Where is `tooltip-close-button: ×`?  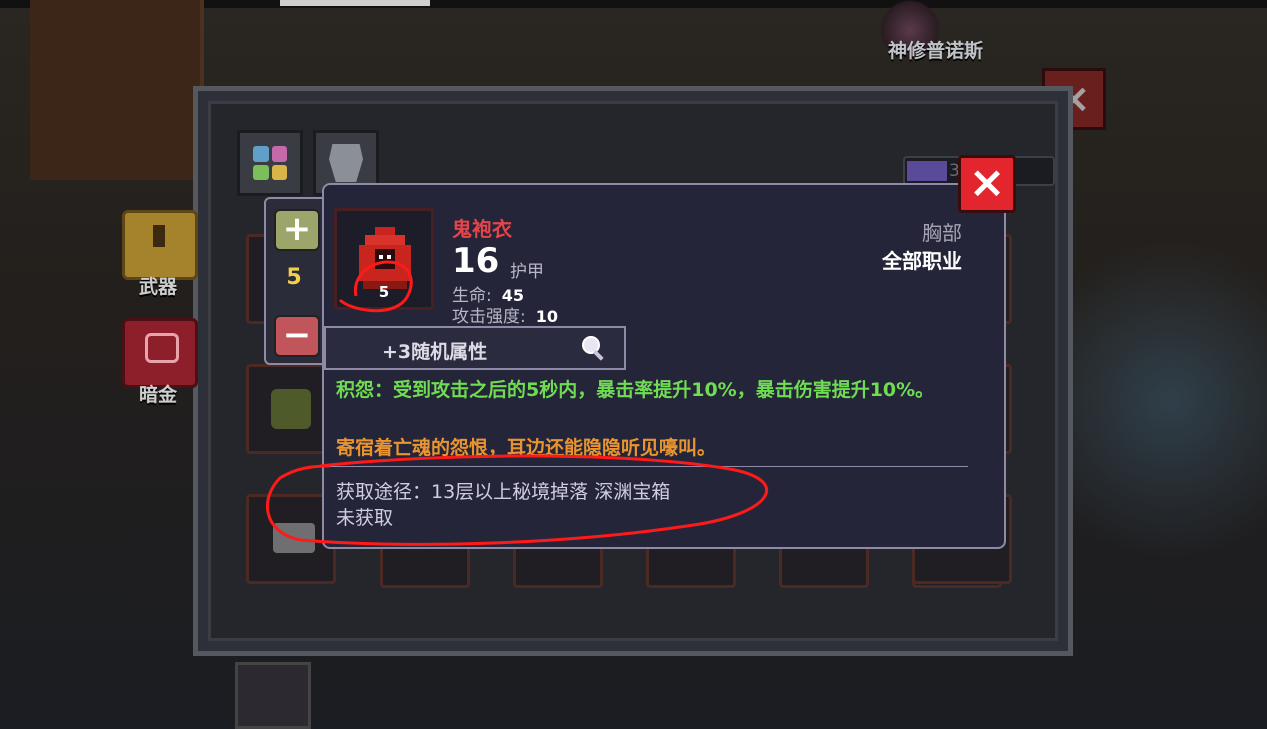
tooltip-close-button: × is located at coordinates (987, 184).